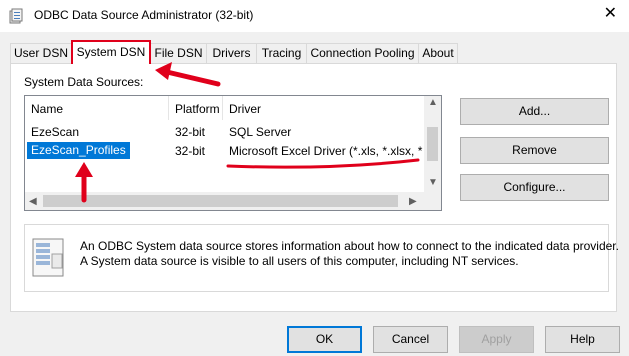 The width and height of the screenshot is (629, 356). What do you see at coordinates (496, 339) in the screenshot?
I see `apply-button: Apply` at bounding box center [496, 339].